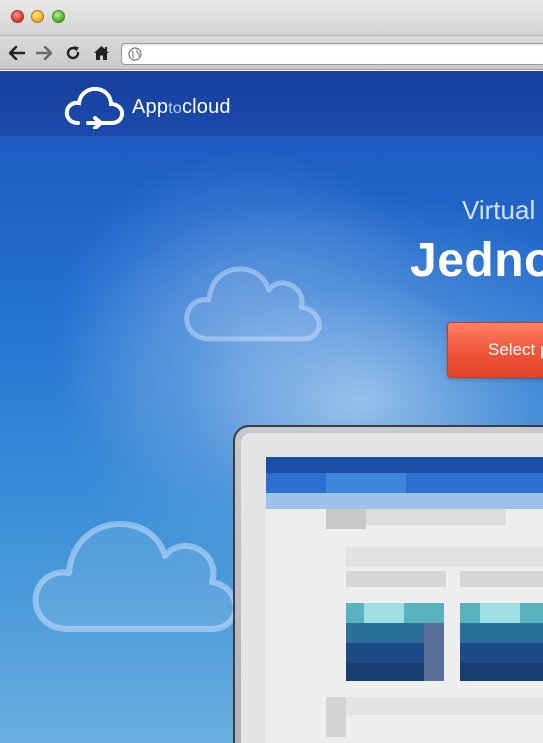  What do you see at coordinates (206, 106) in the screenshot?
I see `brand-suffix: cloud` at bounding box center [206, 106].